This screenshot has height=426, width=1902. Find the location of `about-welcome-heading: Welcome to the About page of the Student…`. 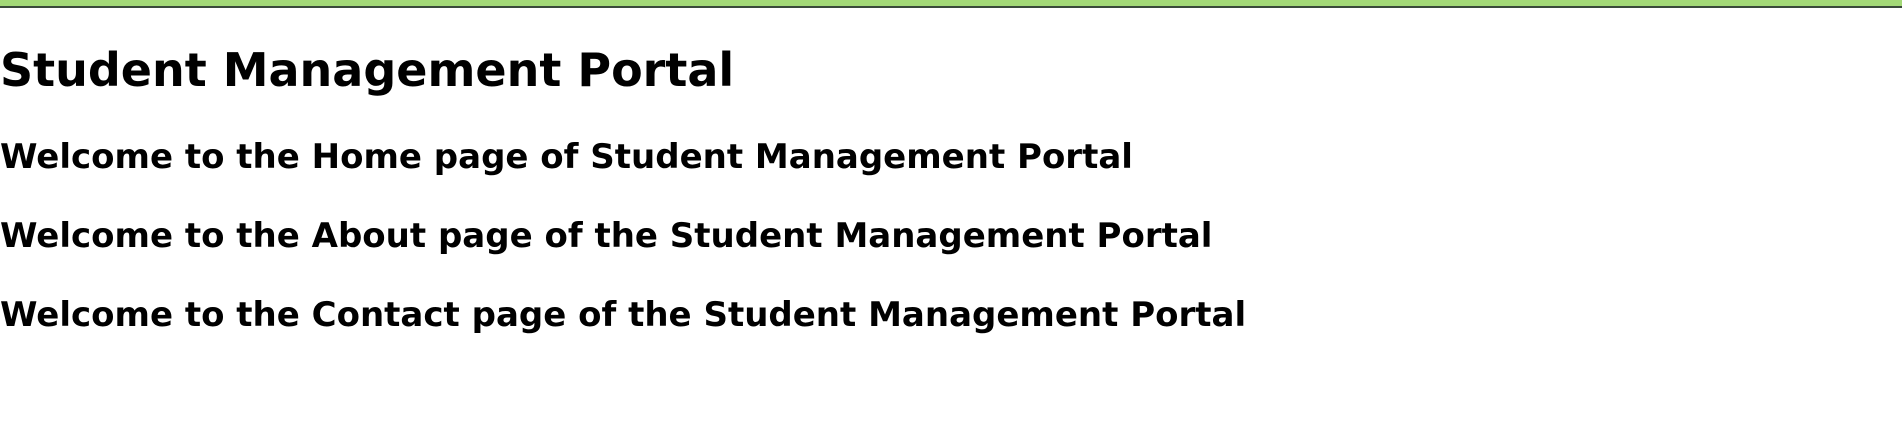

about-welcome-heading: Welcome to the About page of the Student… is located at coordinates (606, 236).